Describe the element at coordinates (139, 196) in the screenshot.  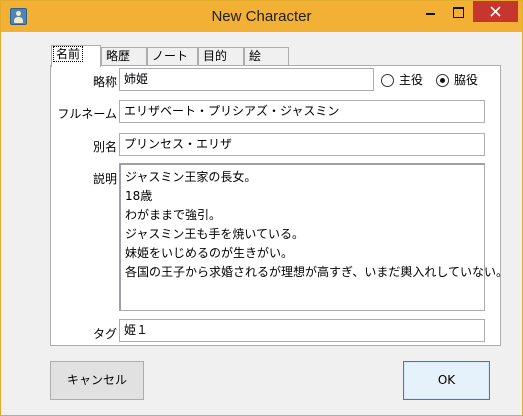
I see `description-line: 18歳` at that location.